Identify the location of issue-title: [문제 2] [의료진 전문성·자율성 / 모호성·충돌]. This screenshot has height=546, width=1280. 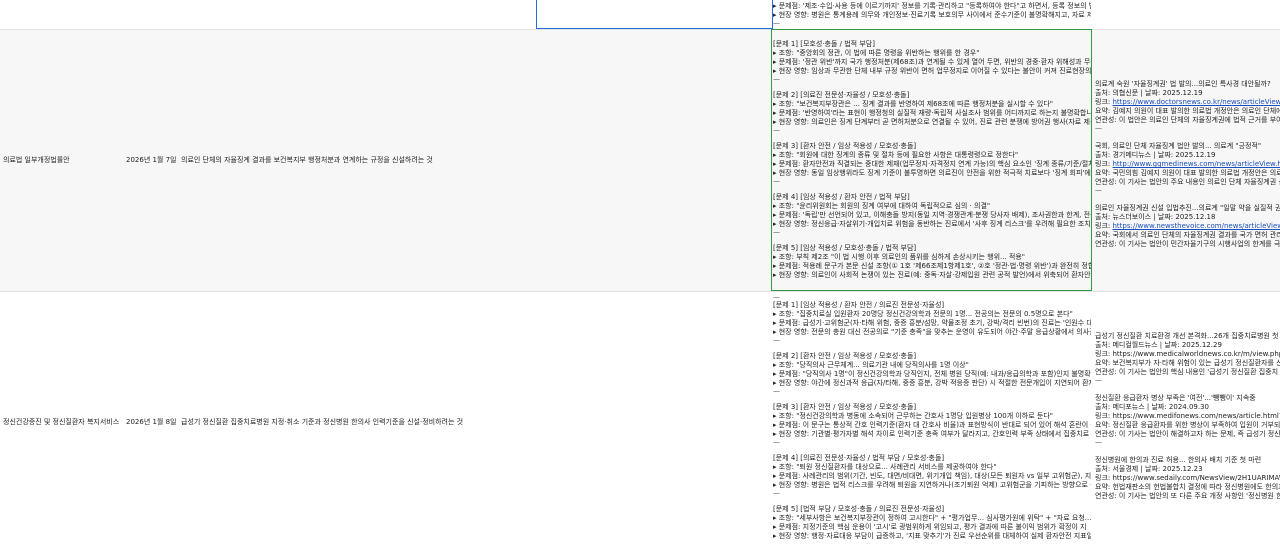
(841, 95).